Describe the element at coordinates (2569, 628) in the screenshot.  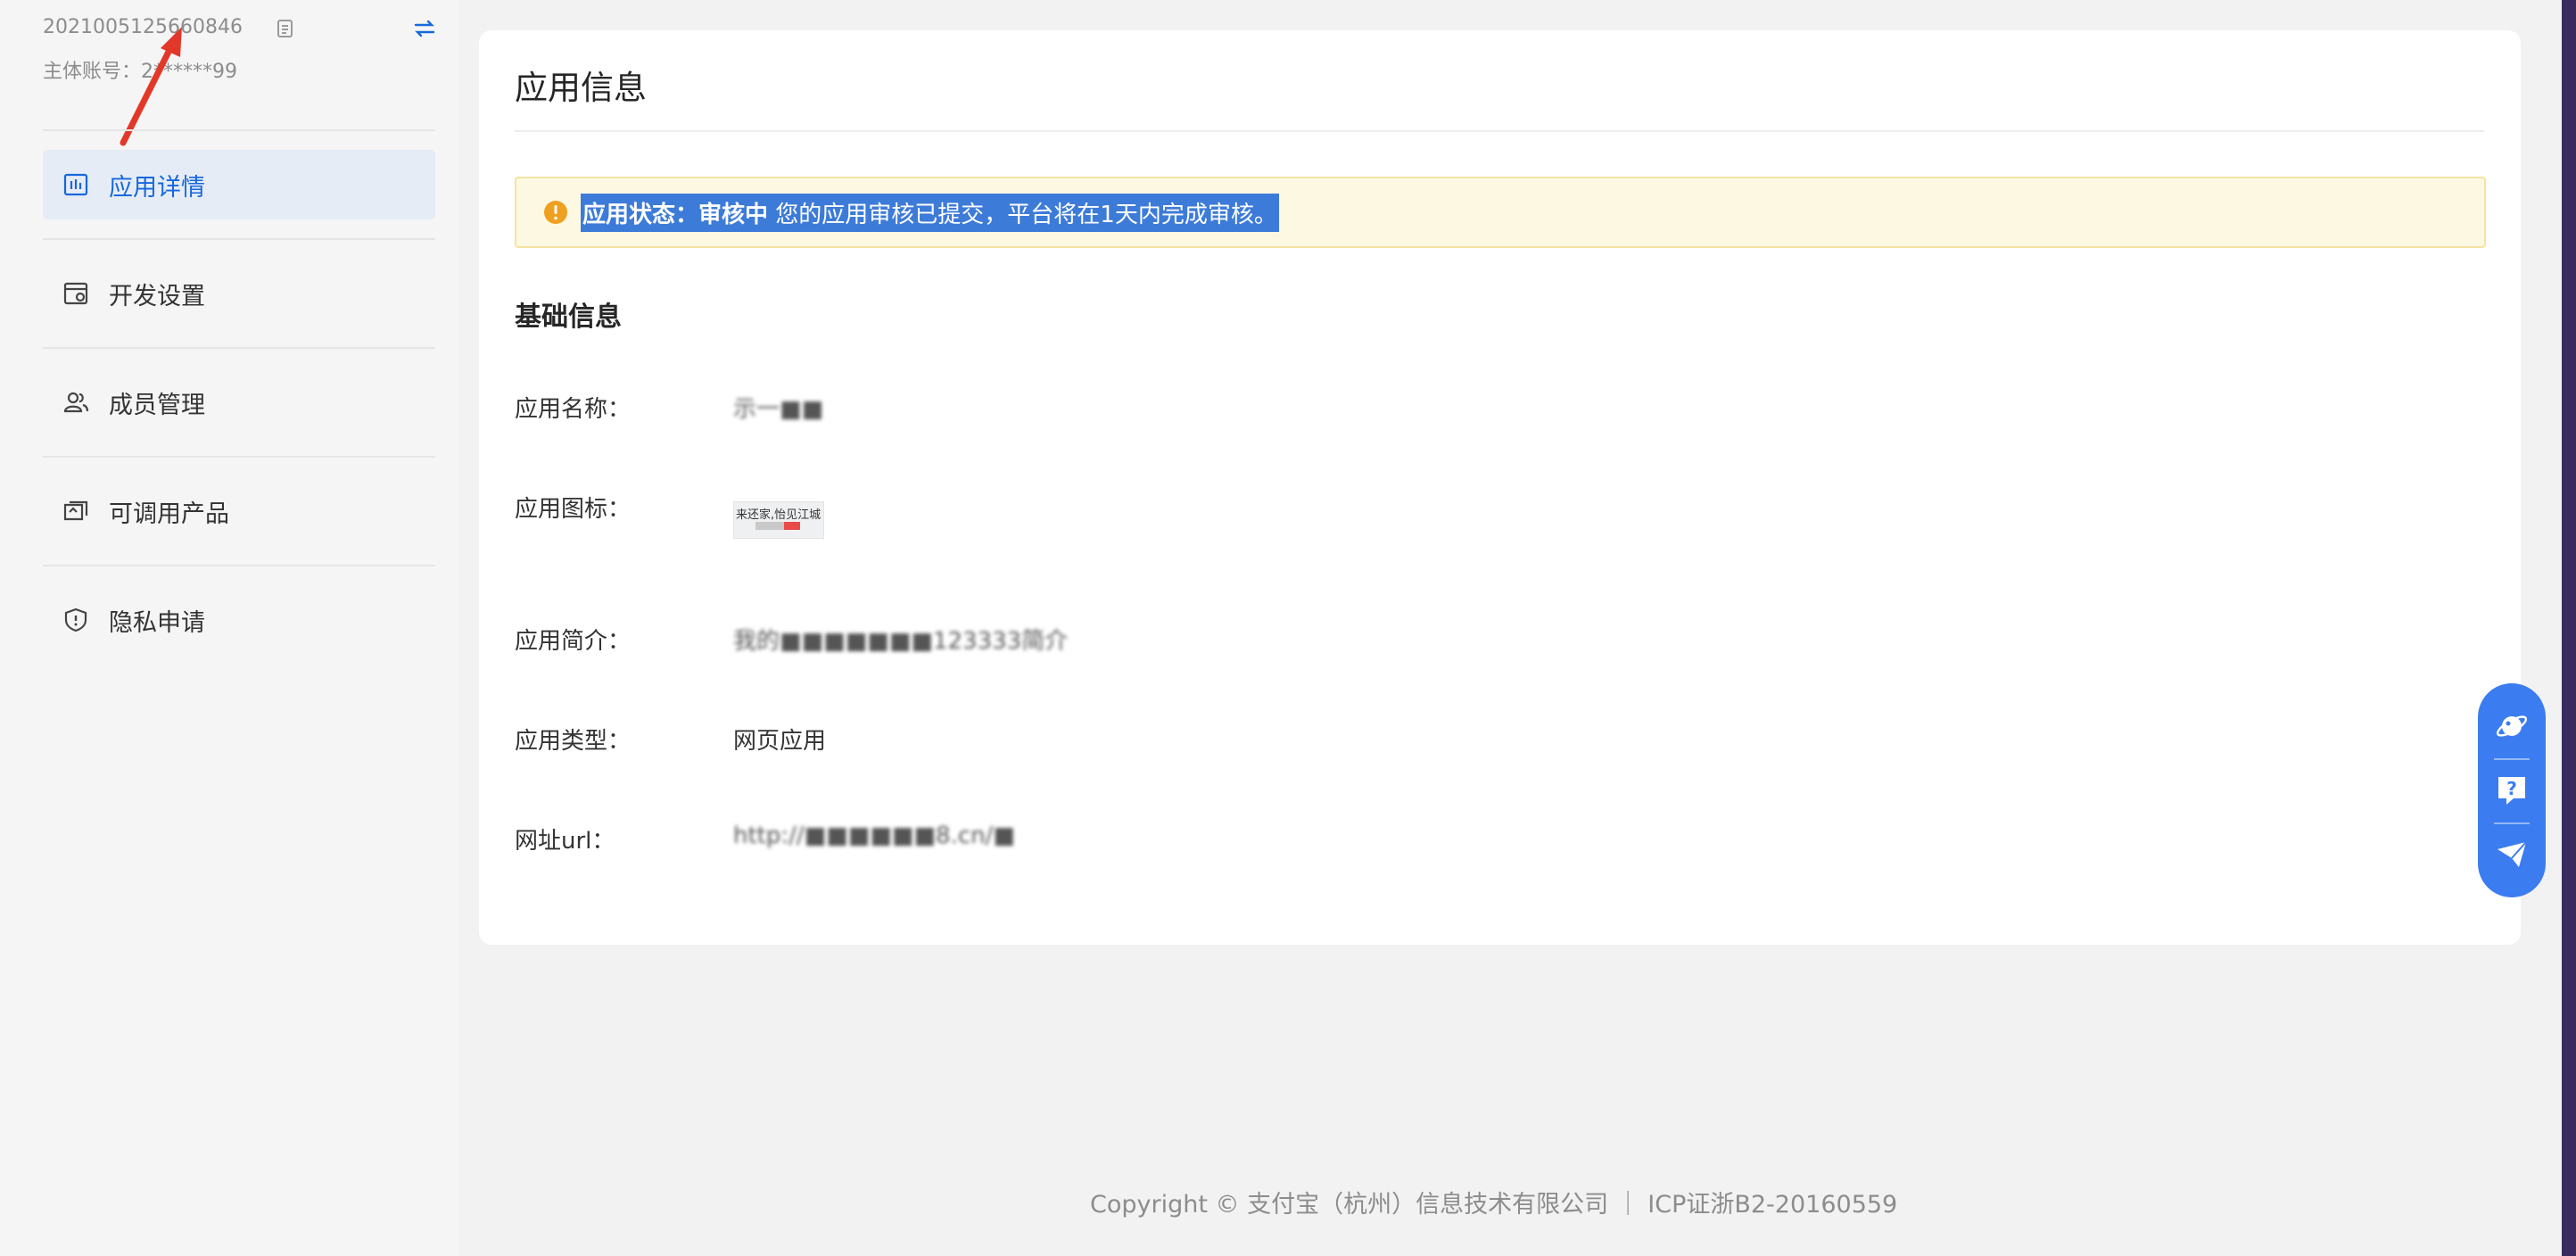
I see `window-edge` at that location.